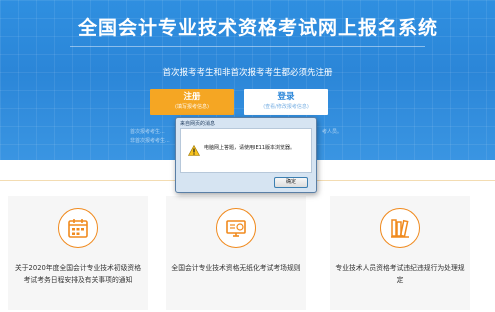 This screenshot has height=312, width=495. What do you see at coordinates (198, 124) in the screenshot?
I see `dialog-title: 来自网页的消息` at bounding box center [198, 124].